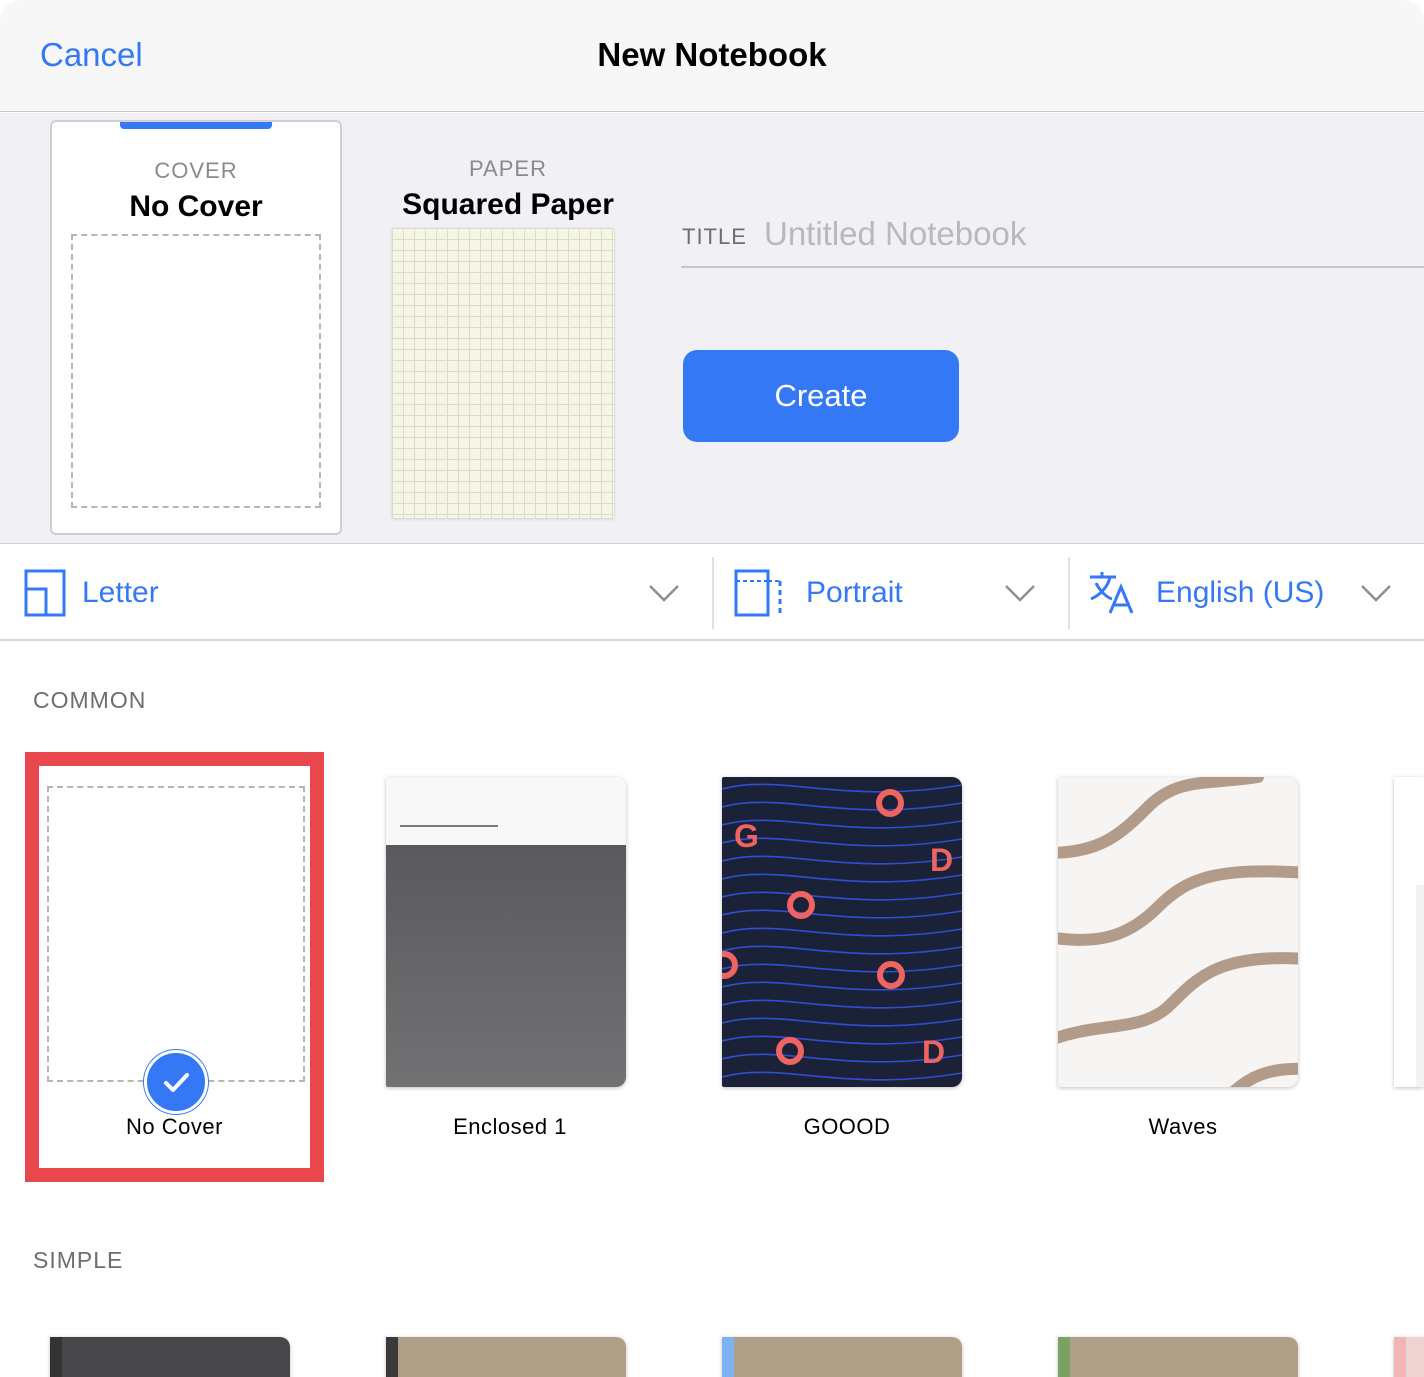 The image size is (1424, 1377). I want to click on cover-preview-empty, so click(196, 371).